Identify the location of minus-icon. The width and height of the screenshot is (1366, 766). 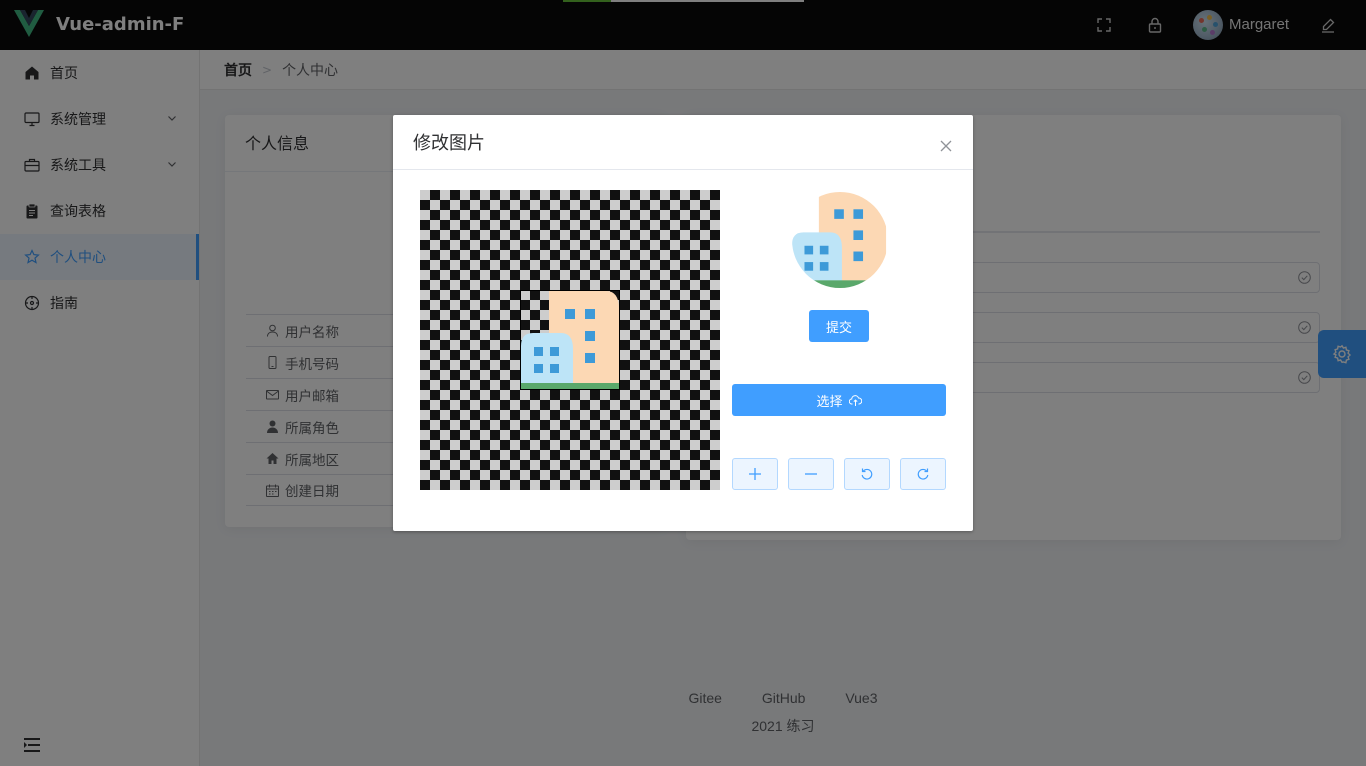
(811, 474).